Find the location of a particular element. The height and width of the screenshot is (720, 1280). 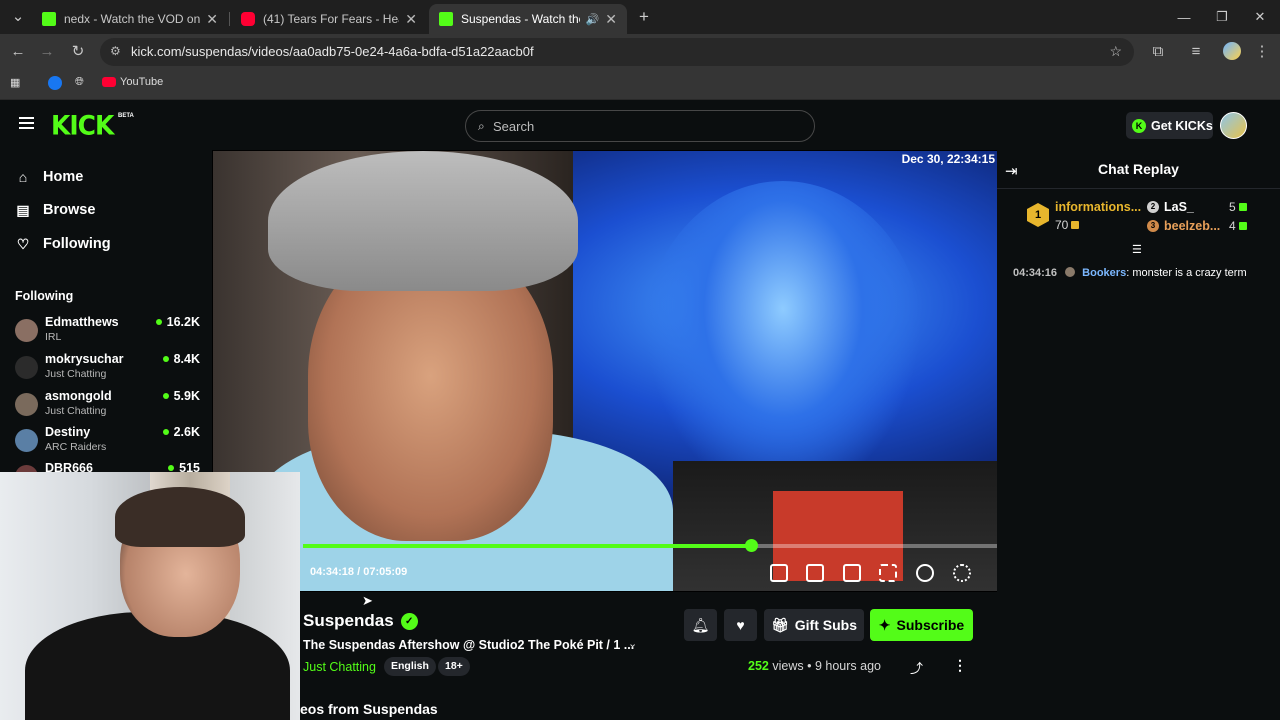

kicks-coin-icon: K is located at coordinates (1139, 125).